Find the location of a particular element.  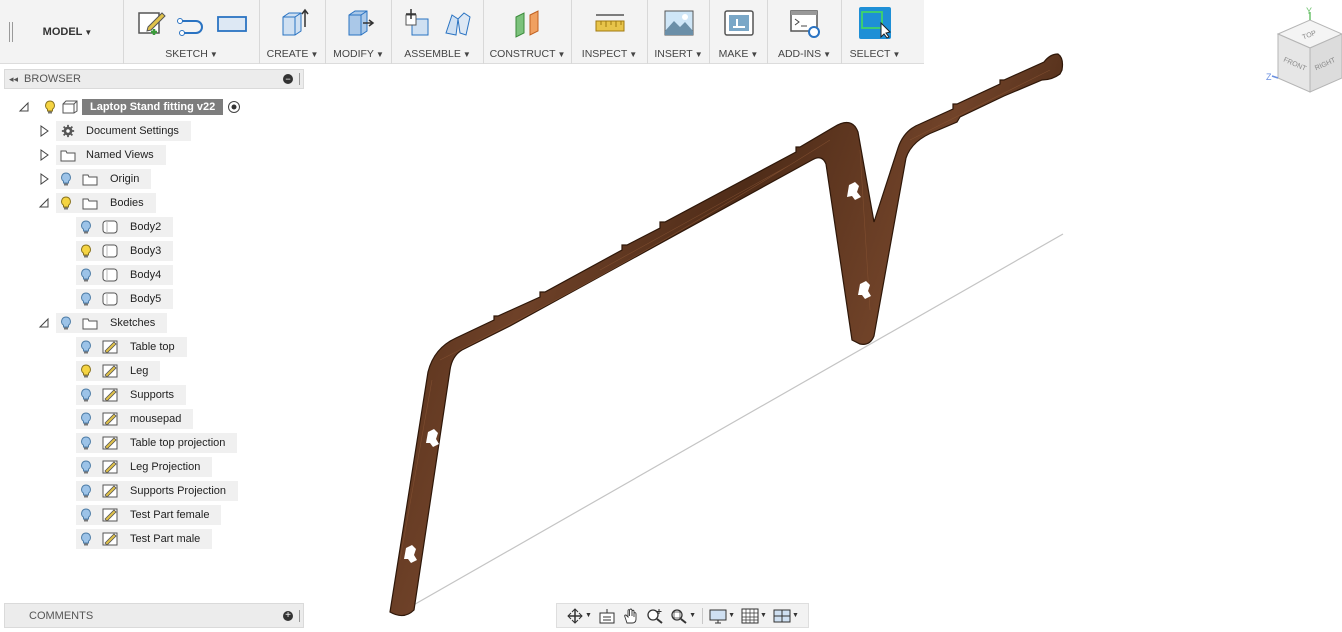

z-axis-line is located at coordinates (1275, 77).